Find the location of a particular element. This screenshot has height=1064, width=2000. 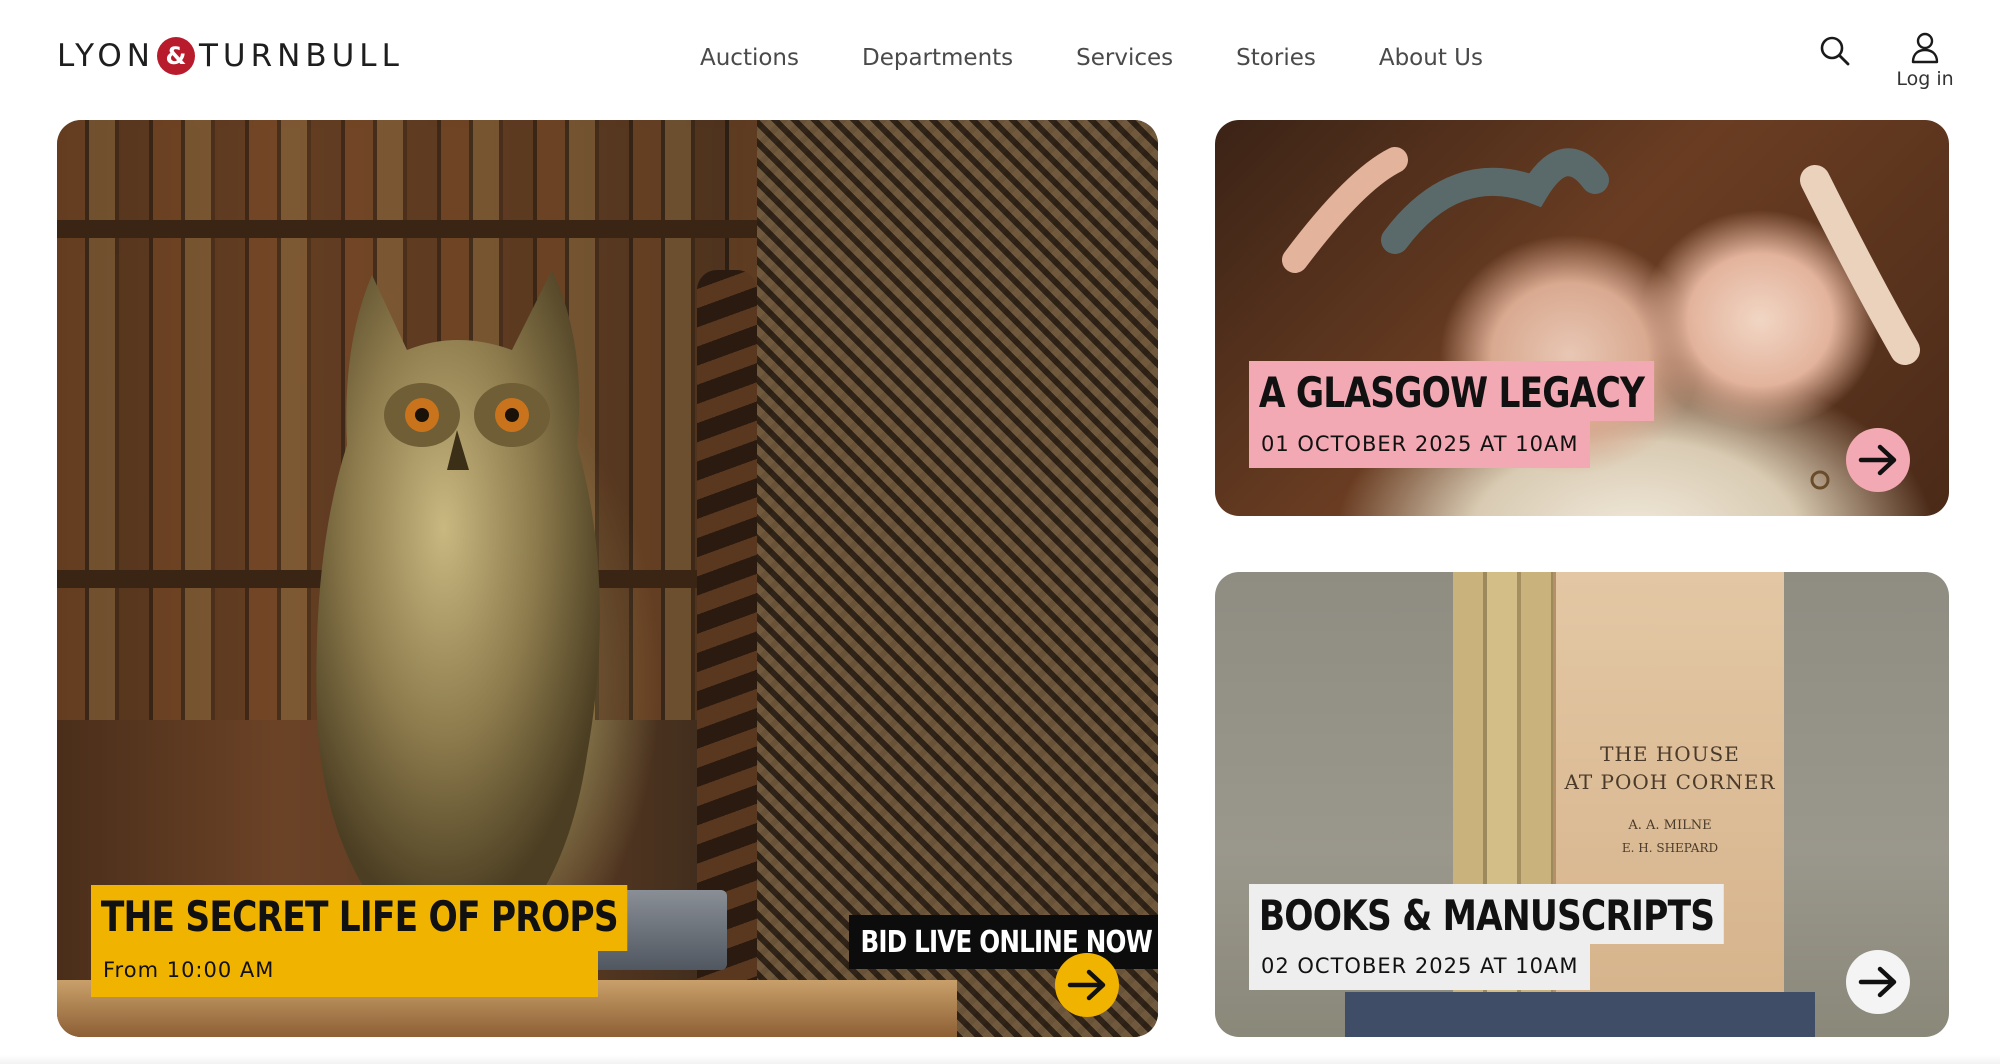

page-bottom-divider is located at coordinates (1000, 1059).